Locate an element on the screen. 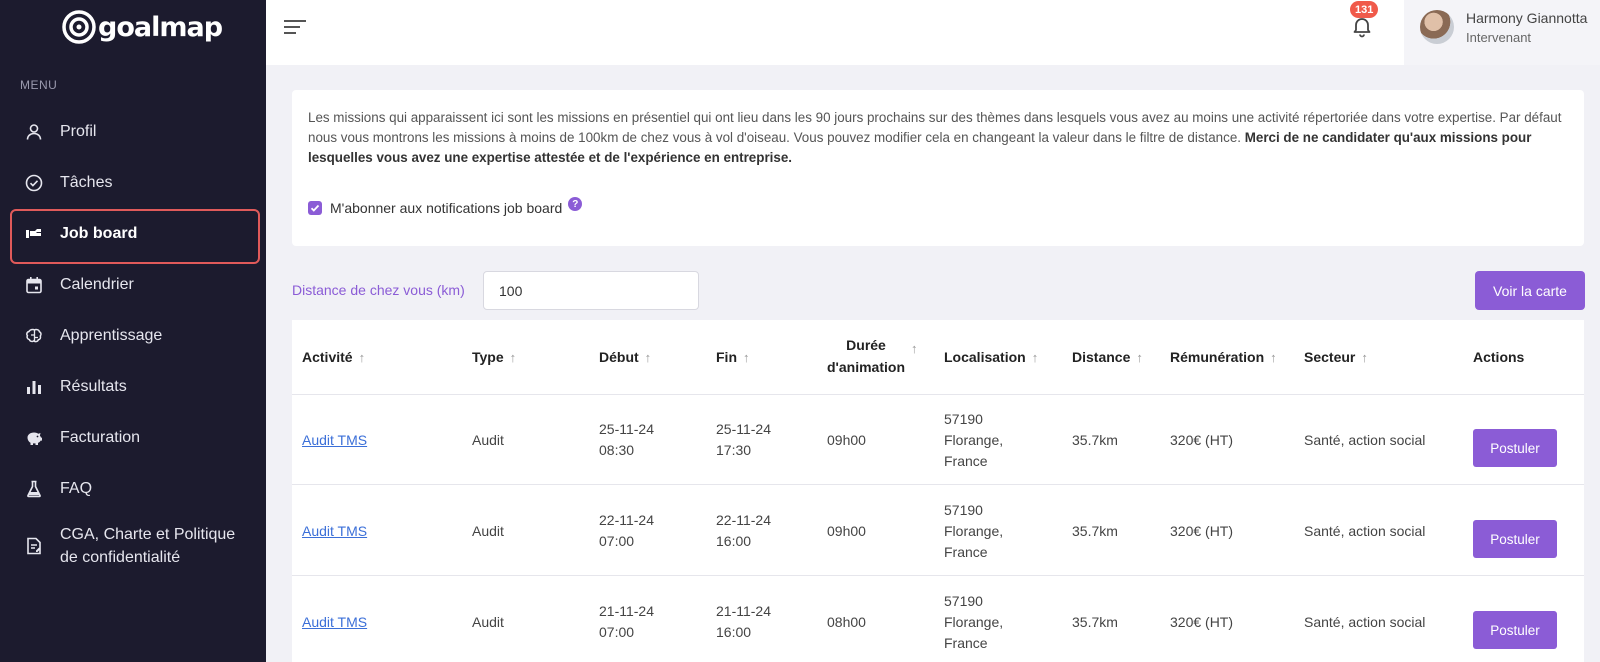 The height and width of the screenshot is (662, 1600). start-cell: 22-11-24 07:00 is located at coordinates (626, 531).